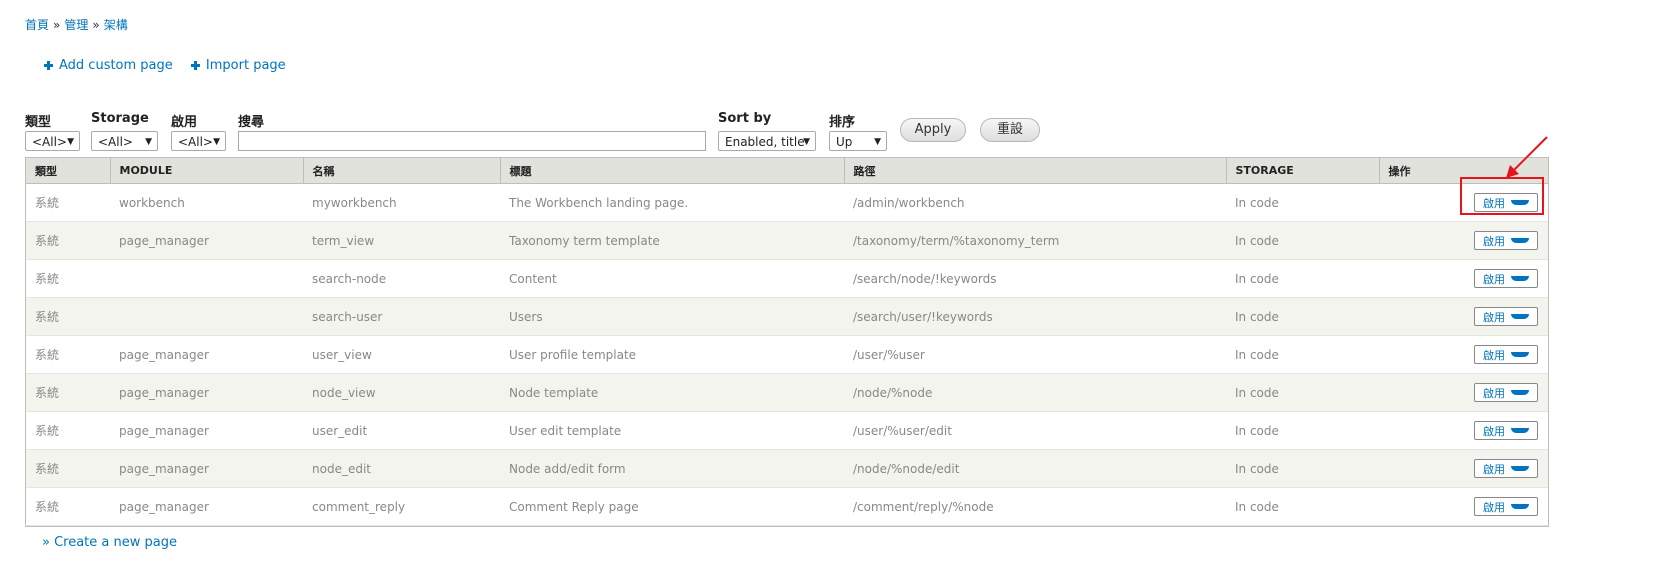 The height and width of the screenshot is (582, 1658). I want to click on filter-order-label: 排序, so click(842, 122).